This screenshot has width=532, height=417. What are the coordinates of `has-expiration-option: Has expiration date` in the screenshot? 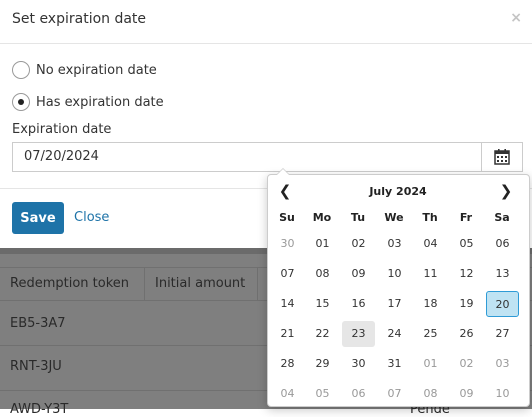 It's located at (88, 102).